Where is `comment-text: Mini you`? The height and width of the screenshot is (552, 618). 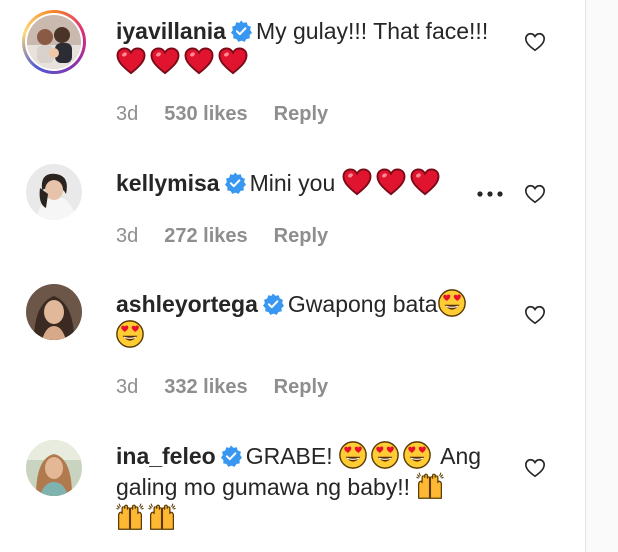 comment-text: Mini you is located at coordinates (292, 183).